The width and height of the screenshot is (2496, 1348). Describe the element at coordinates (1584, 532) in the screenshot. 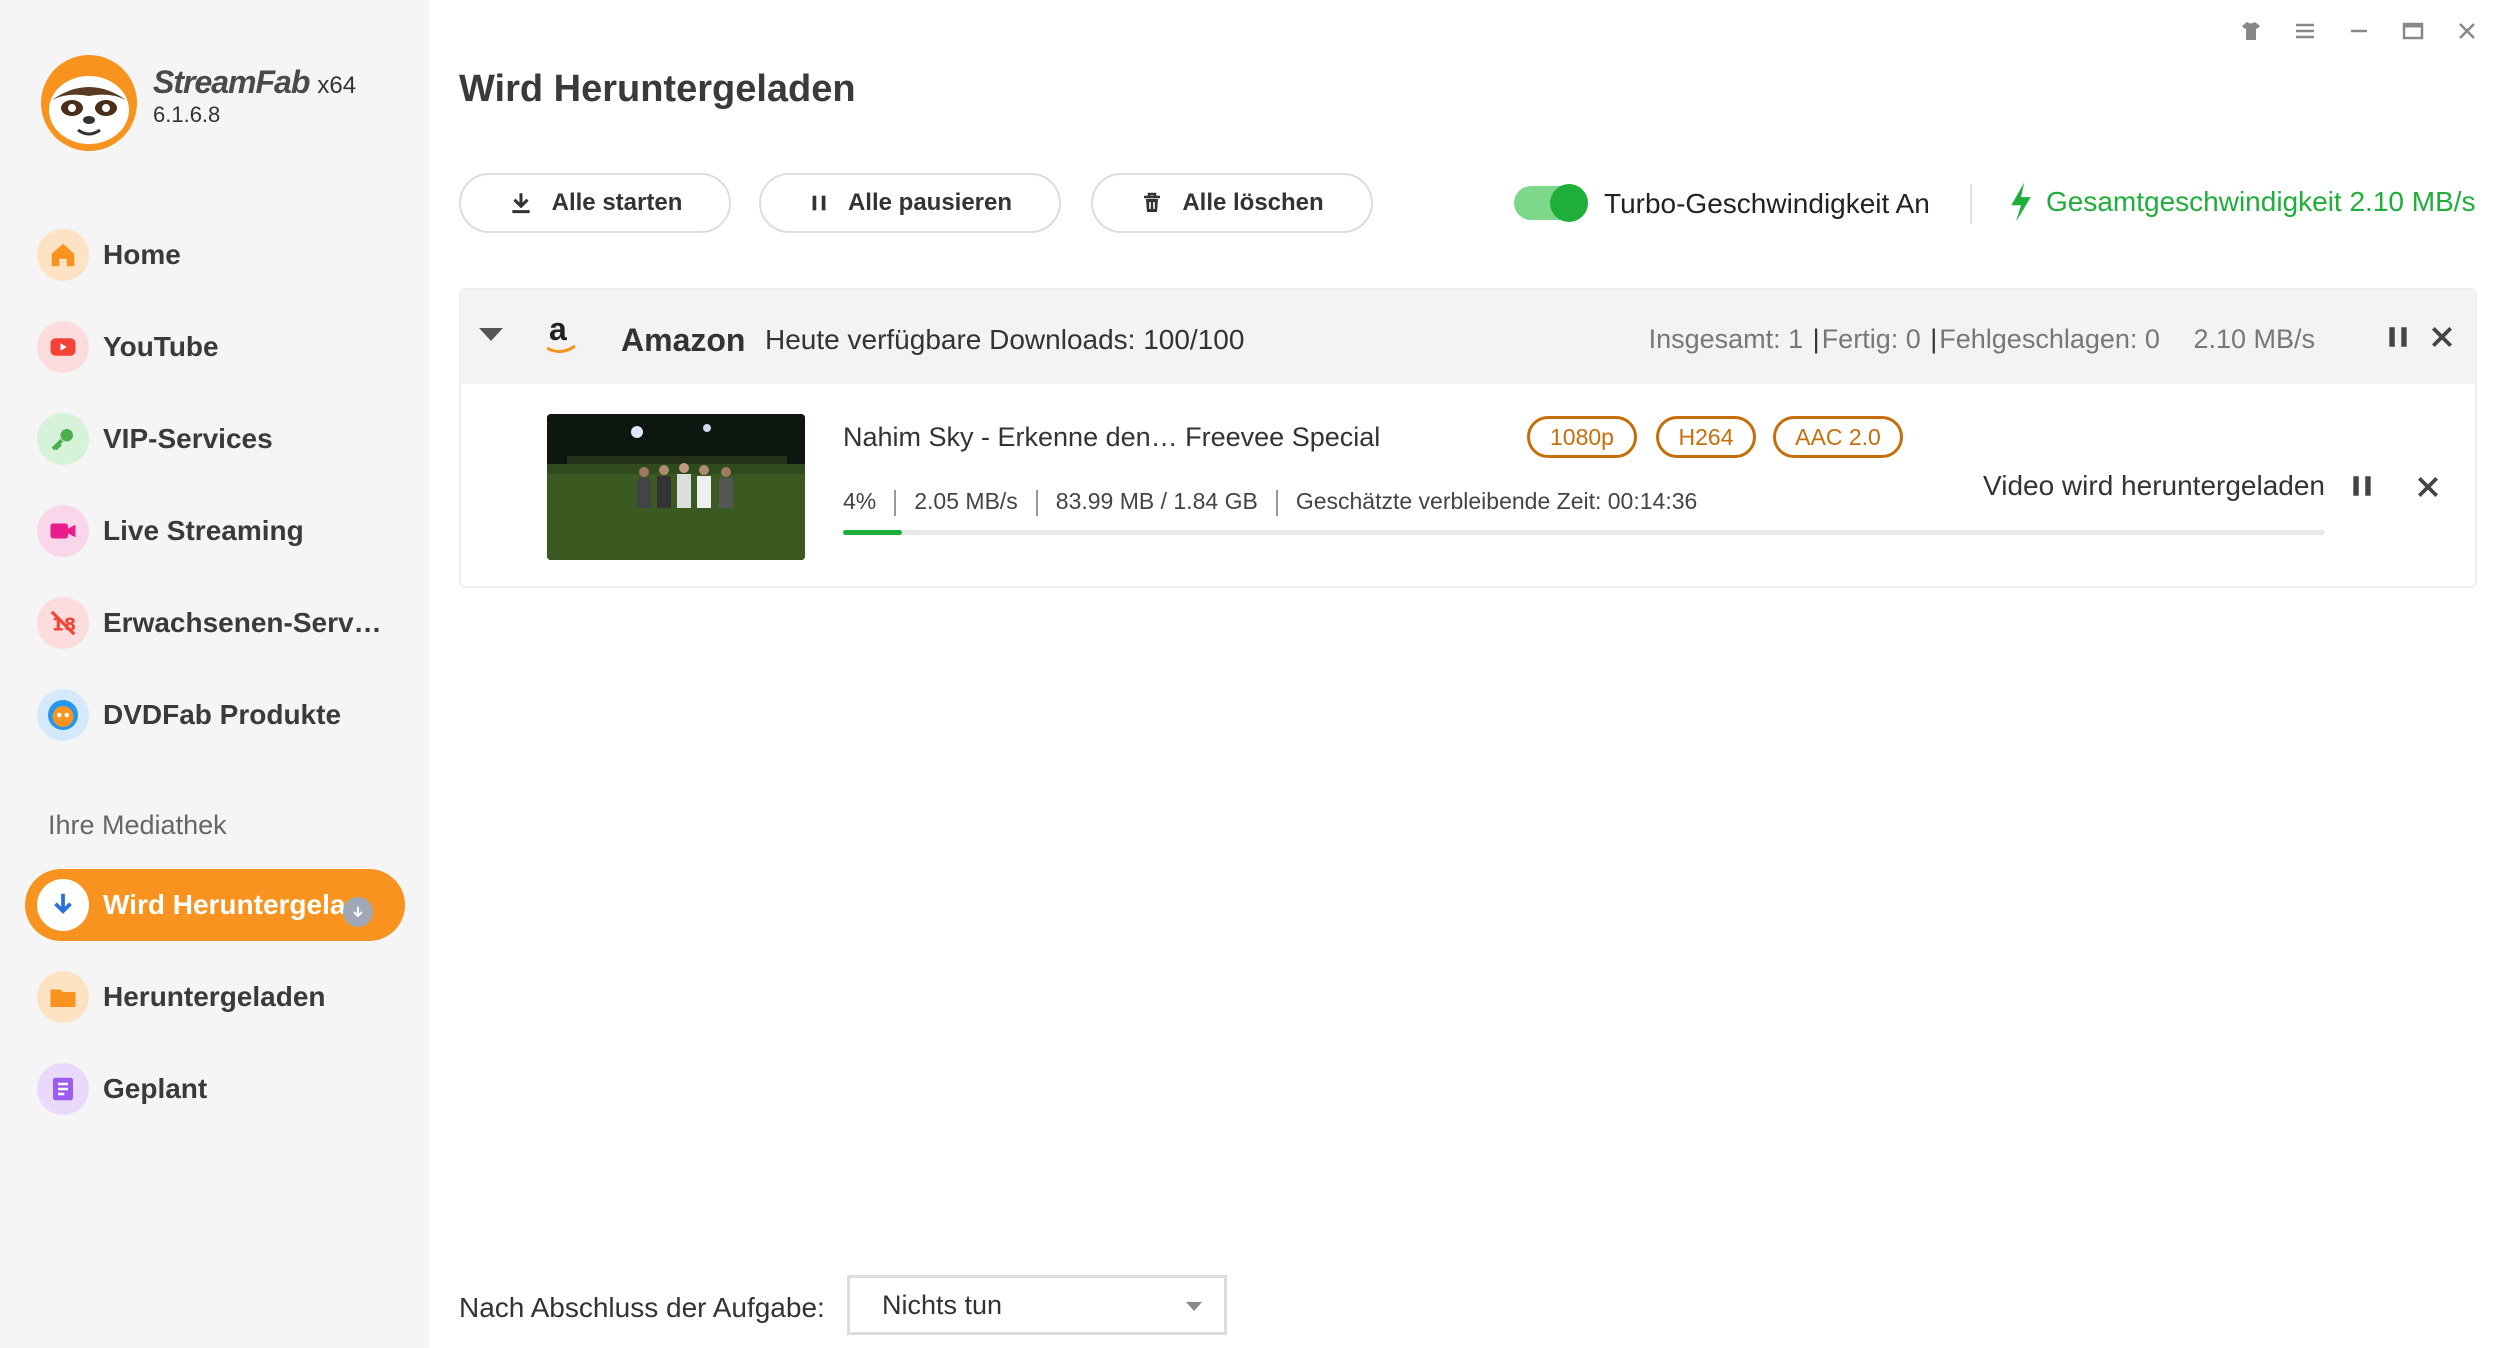

I see `progress-bar` at that location.